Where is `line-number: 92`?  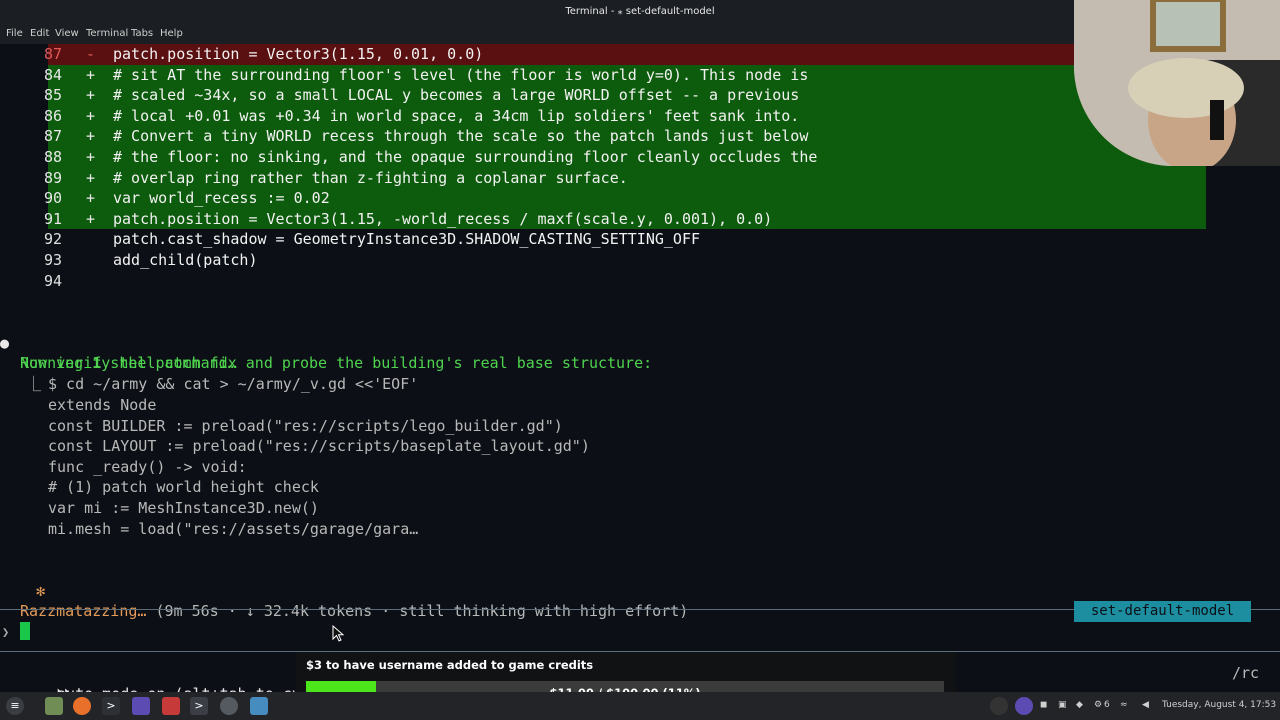
line-number: 92 is located at coordinates (52, 239).